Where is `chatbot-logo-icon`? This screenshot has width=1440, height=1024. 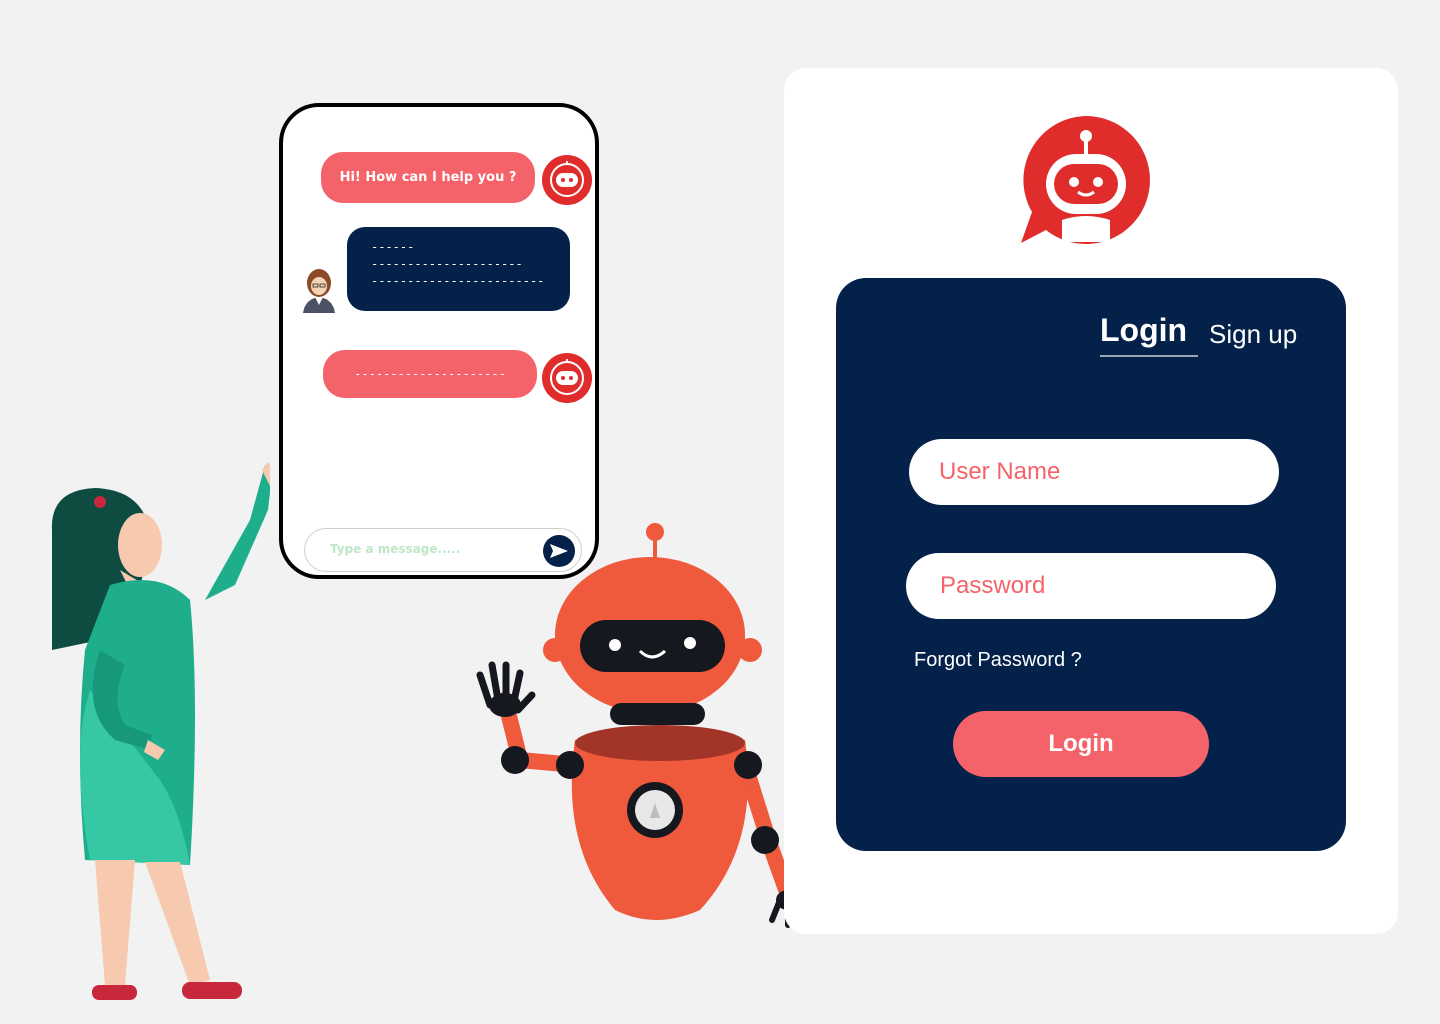
chatbot-logo-icon is located at coordinates (1085, 180).